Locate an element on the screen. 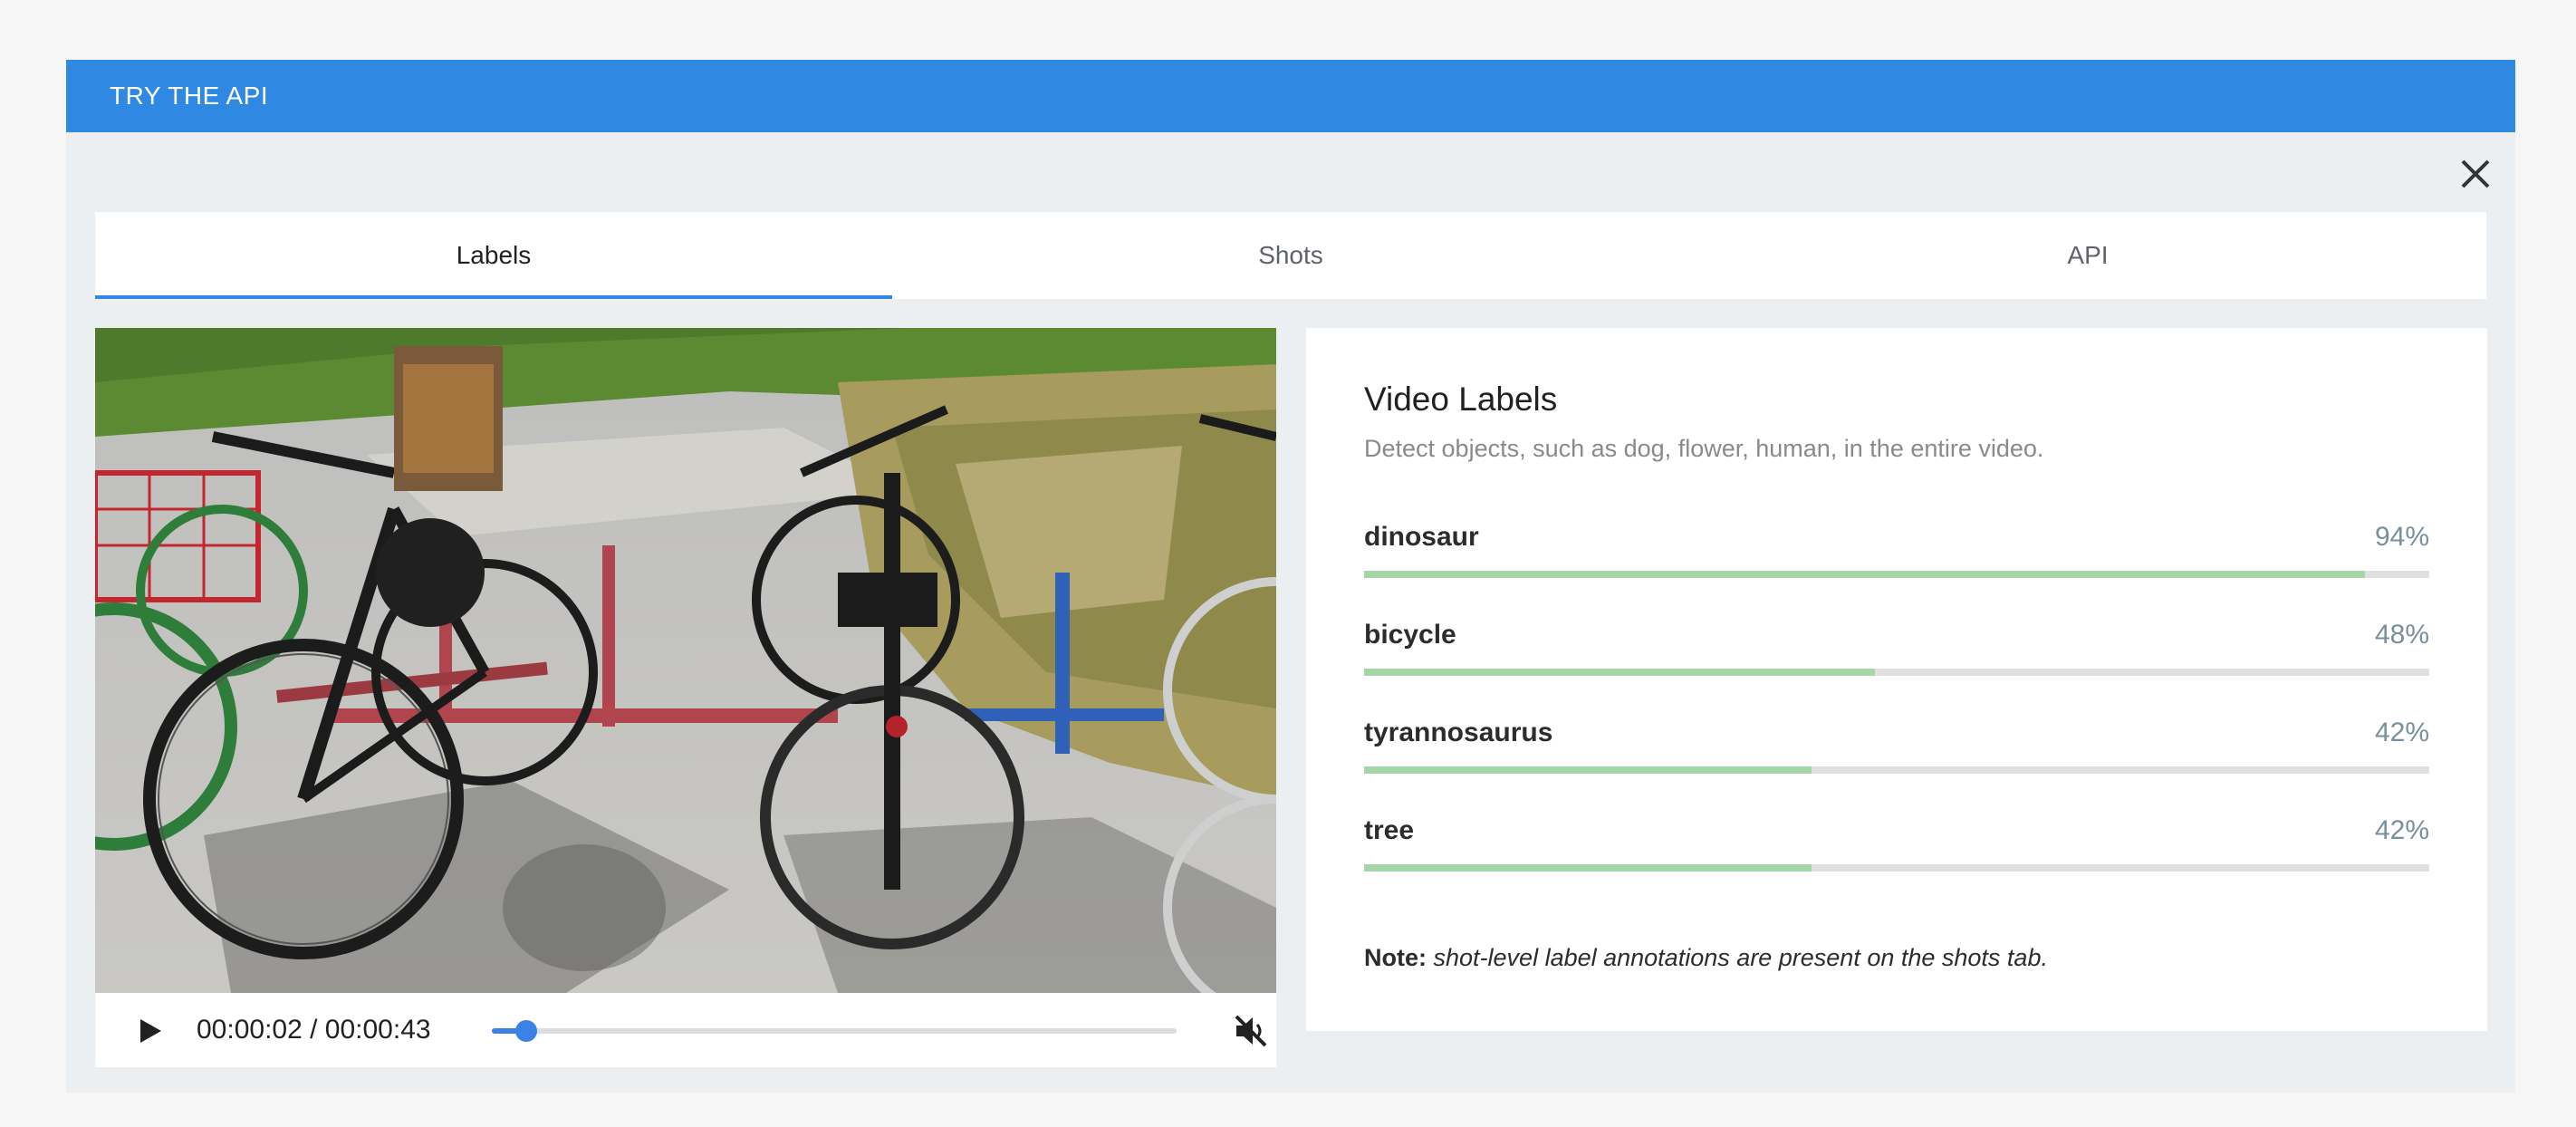  seek-bar is located at coordinates (834, 1031).